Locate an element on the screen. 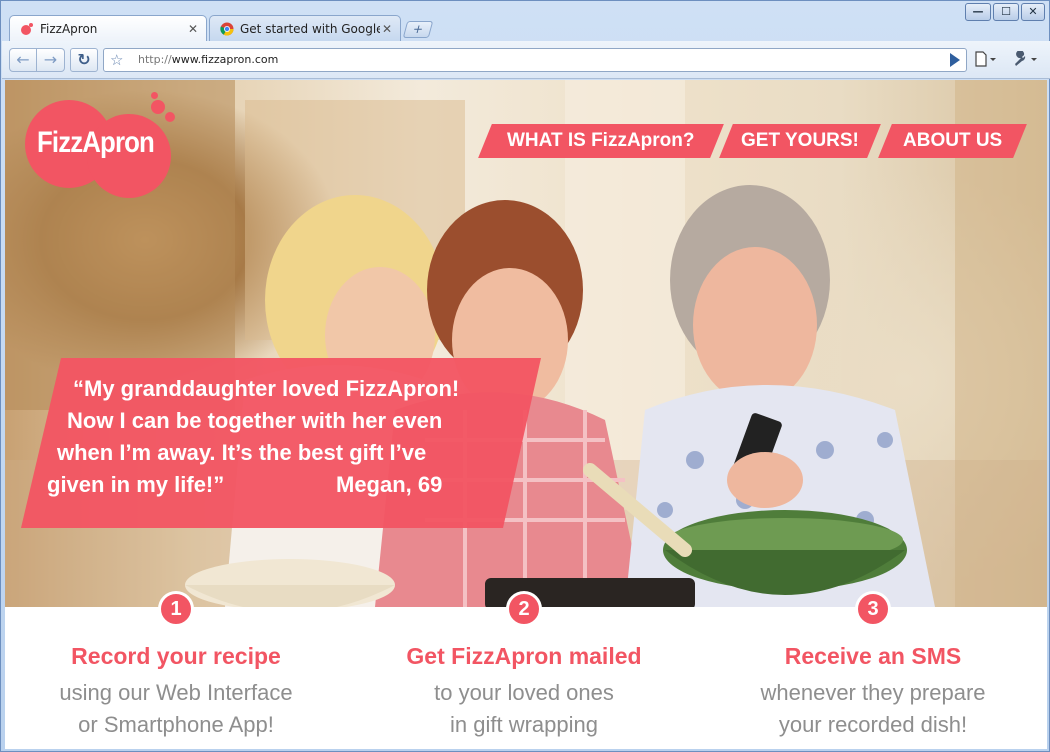 This screenshot has height=752, width=1050. step-number-badge: 1 is located at coordinates (176, 609).